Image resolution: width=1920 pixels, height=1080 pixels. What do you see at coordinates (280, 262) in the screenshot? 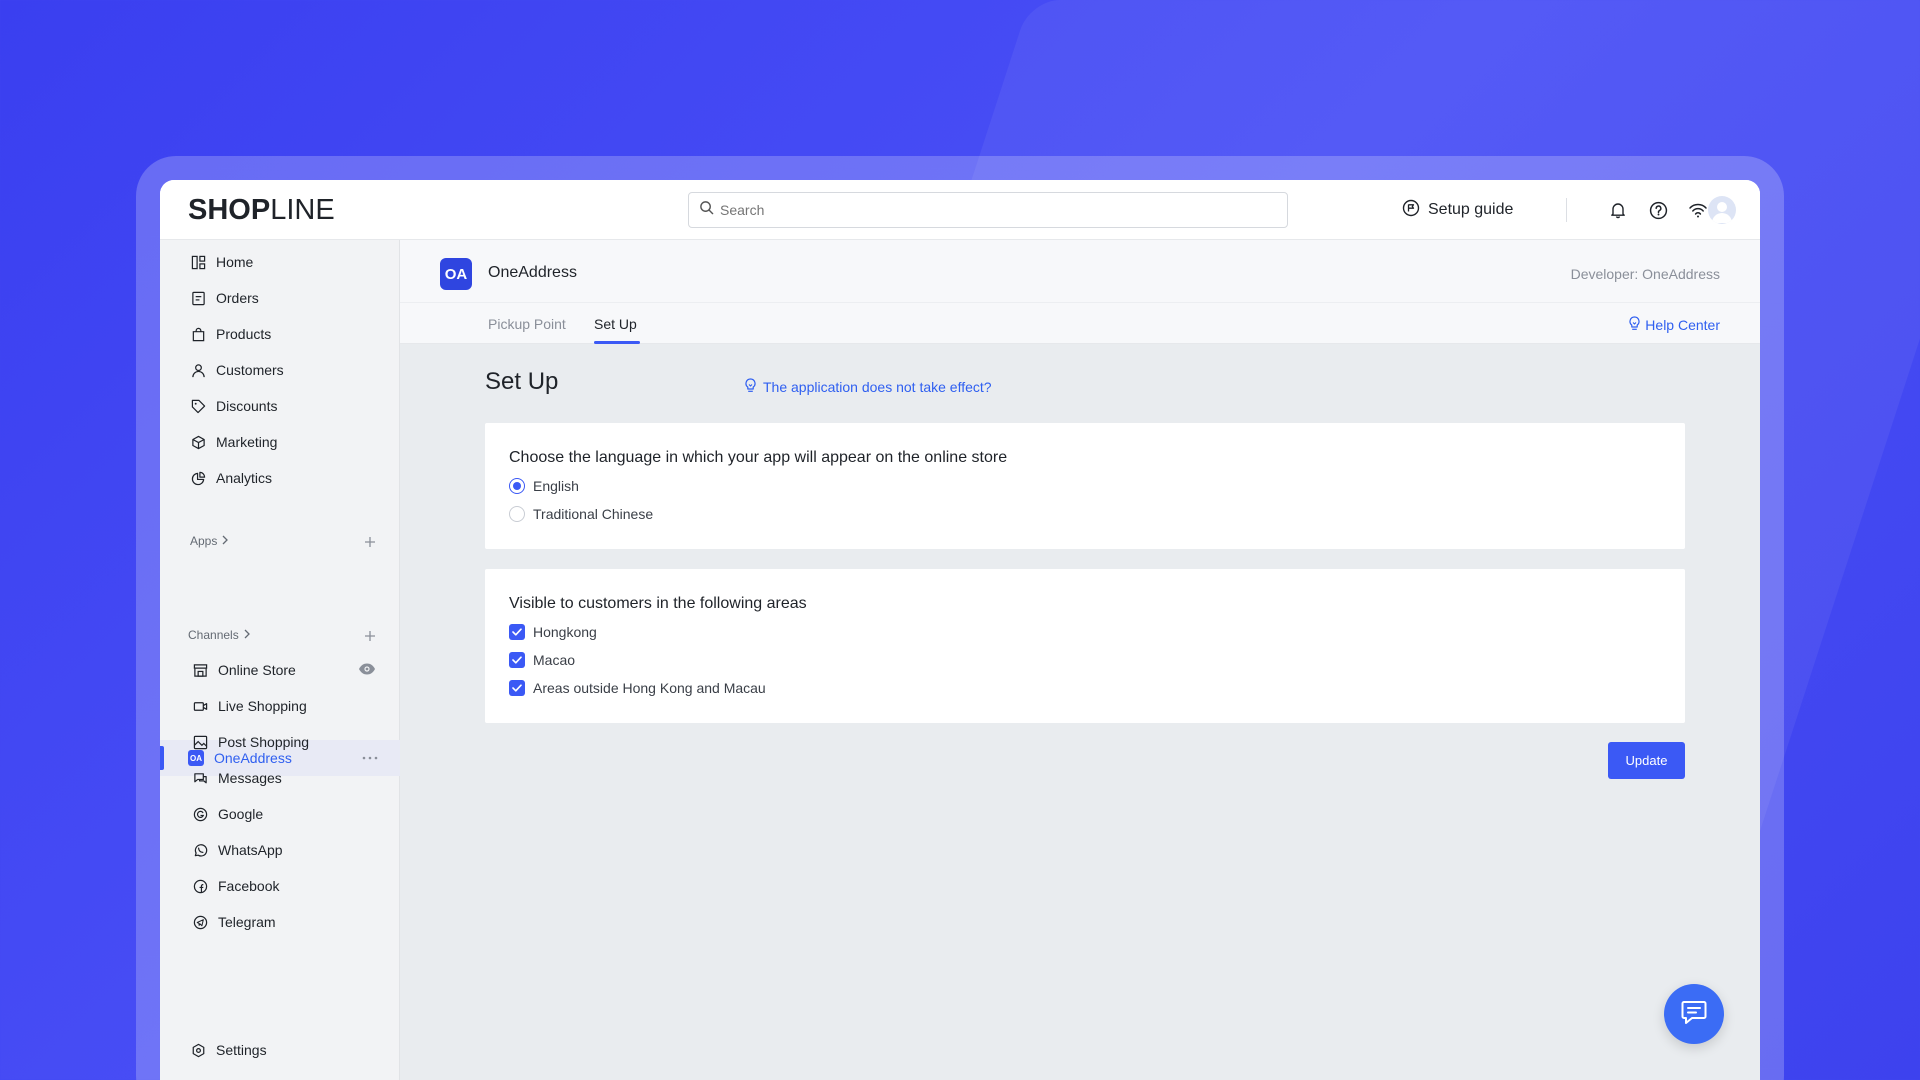
I see `sidebar-item-home: Home` at bounding box center [280, 262].